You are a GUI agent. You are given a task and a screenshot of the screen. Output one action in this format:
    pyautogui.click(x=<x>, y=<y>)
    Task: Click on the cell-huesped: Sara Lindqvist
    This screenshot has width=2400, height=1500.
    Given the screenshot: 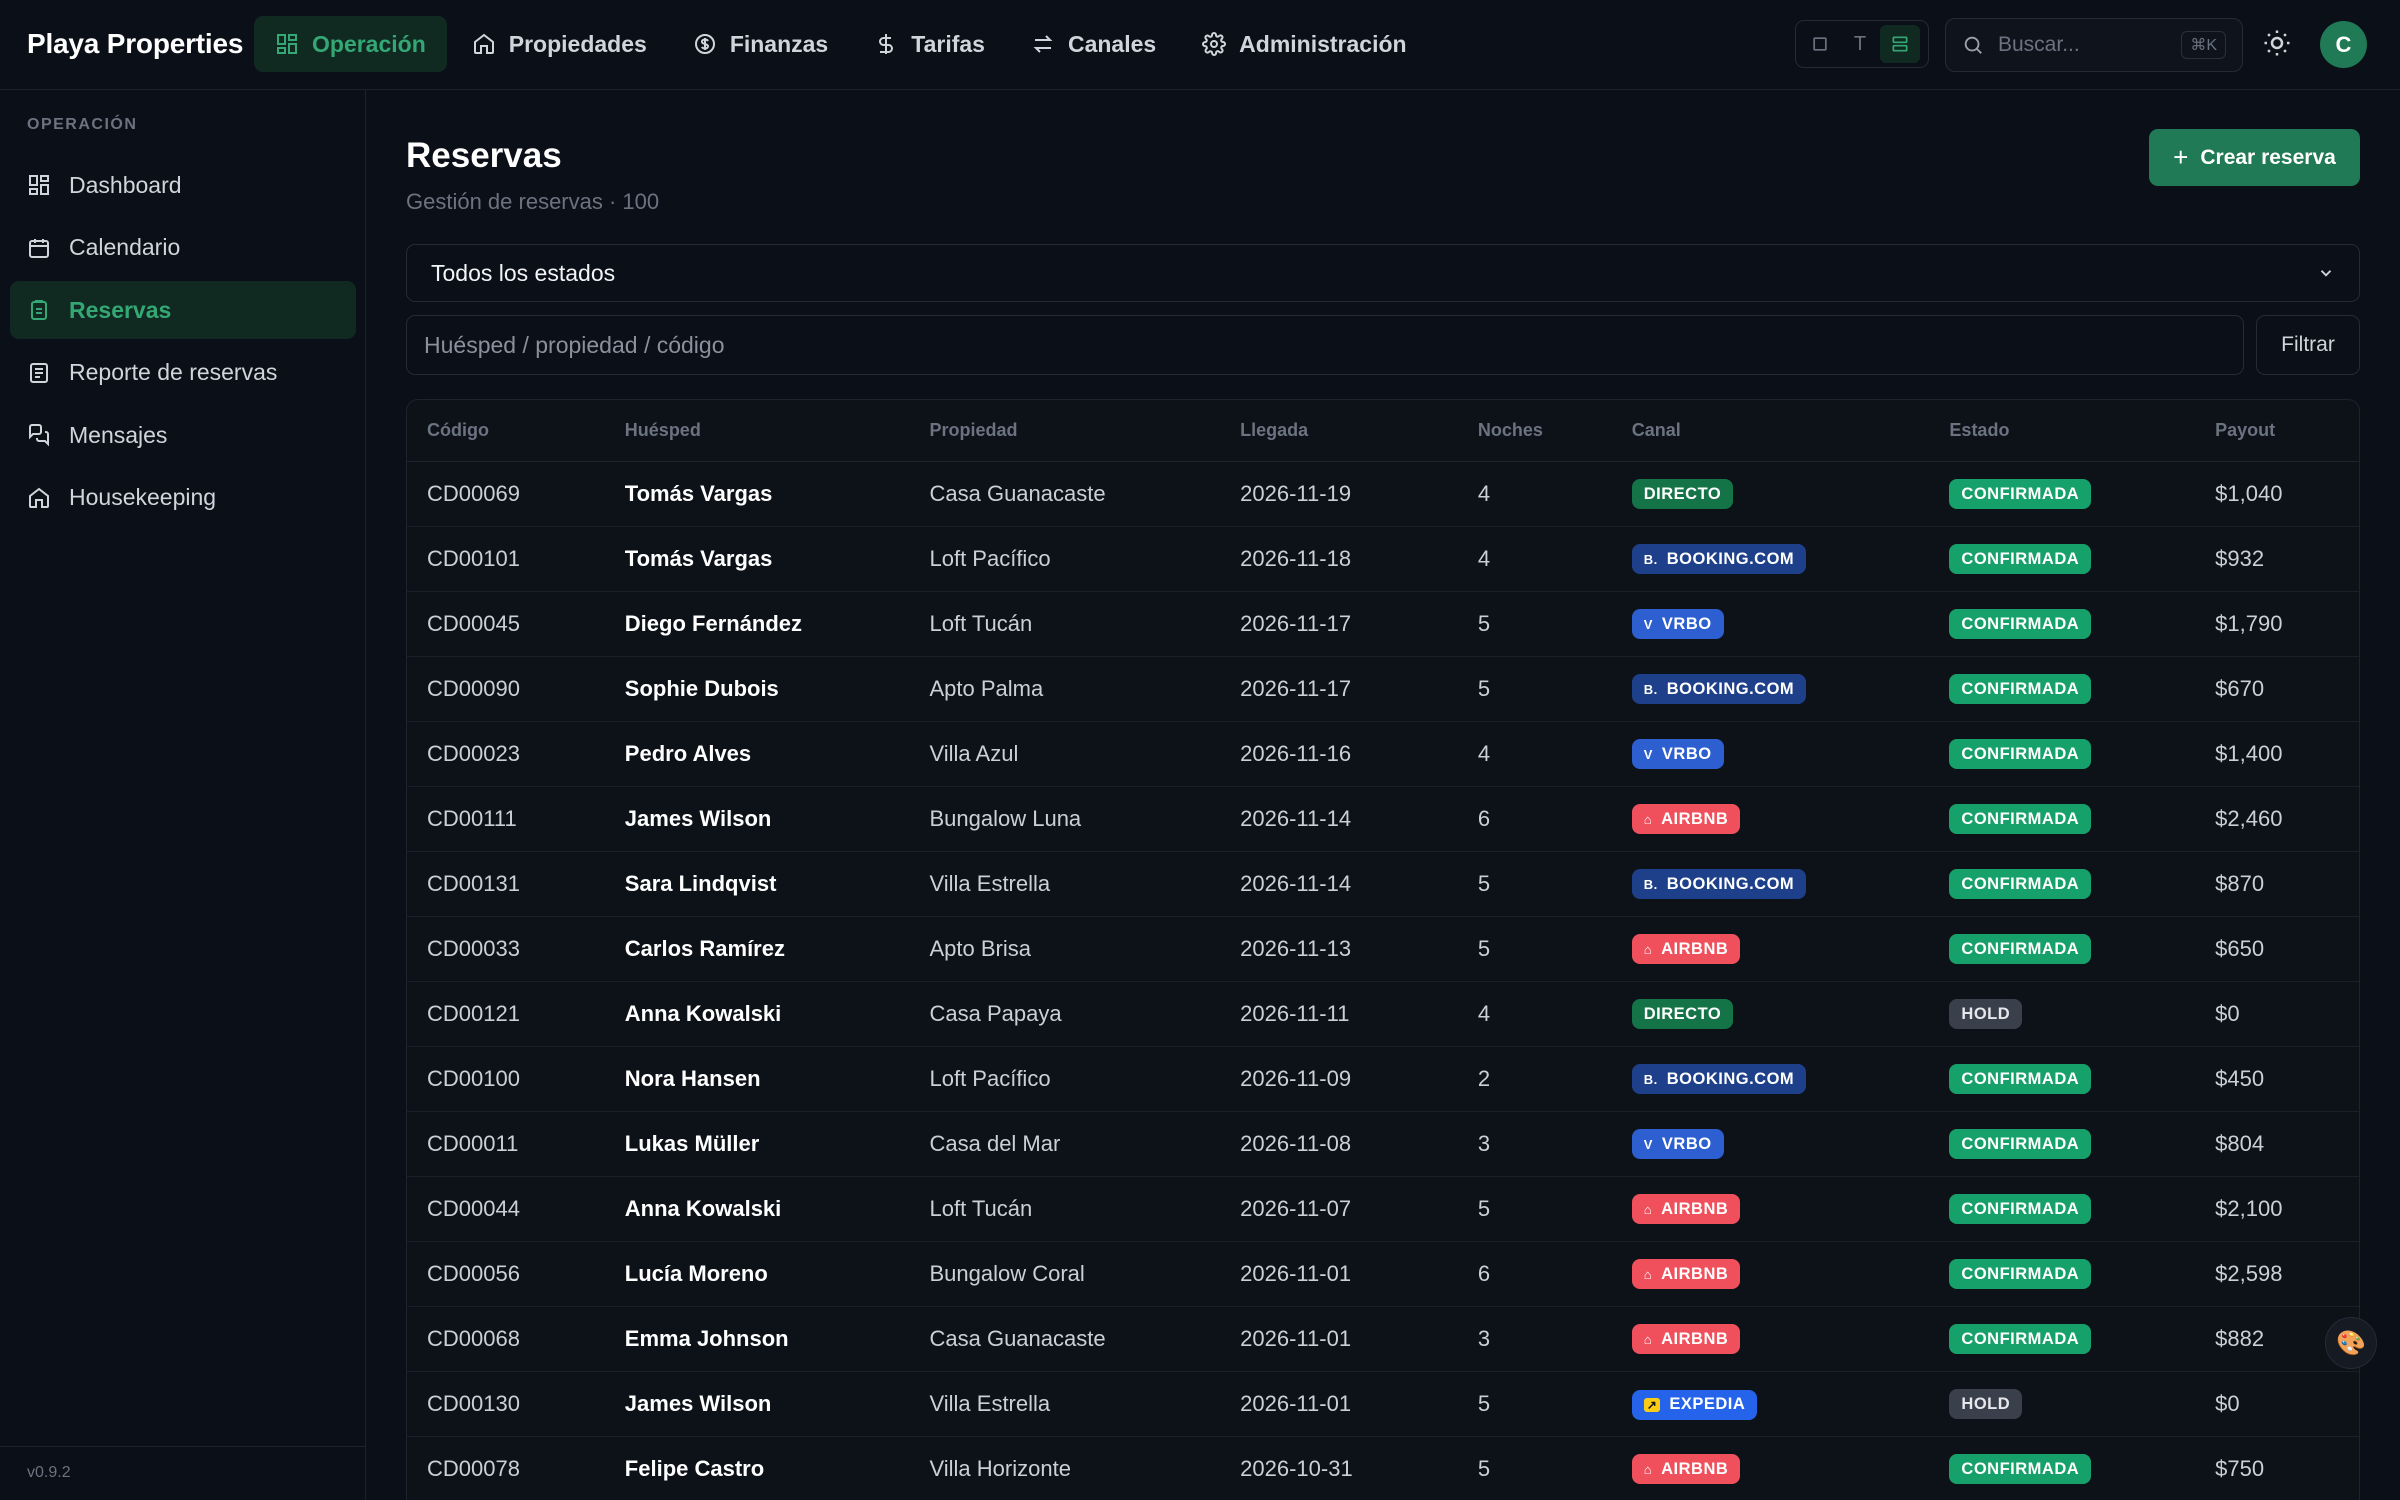 What is the action you would take?
    pyautogui.click(x=700, y=883)
    